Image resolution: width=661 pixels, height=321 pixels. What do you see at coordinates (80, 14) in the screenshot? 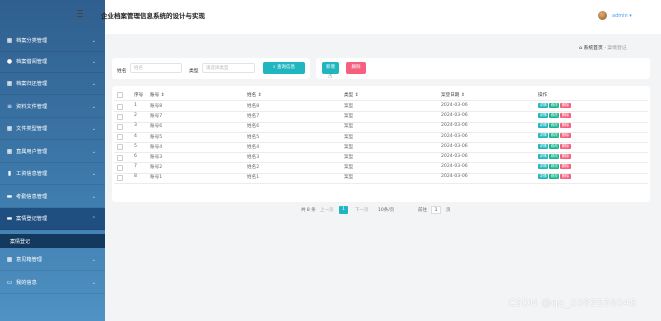
I see `menu-toggle-icon` at bounding box center [80, 14].